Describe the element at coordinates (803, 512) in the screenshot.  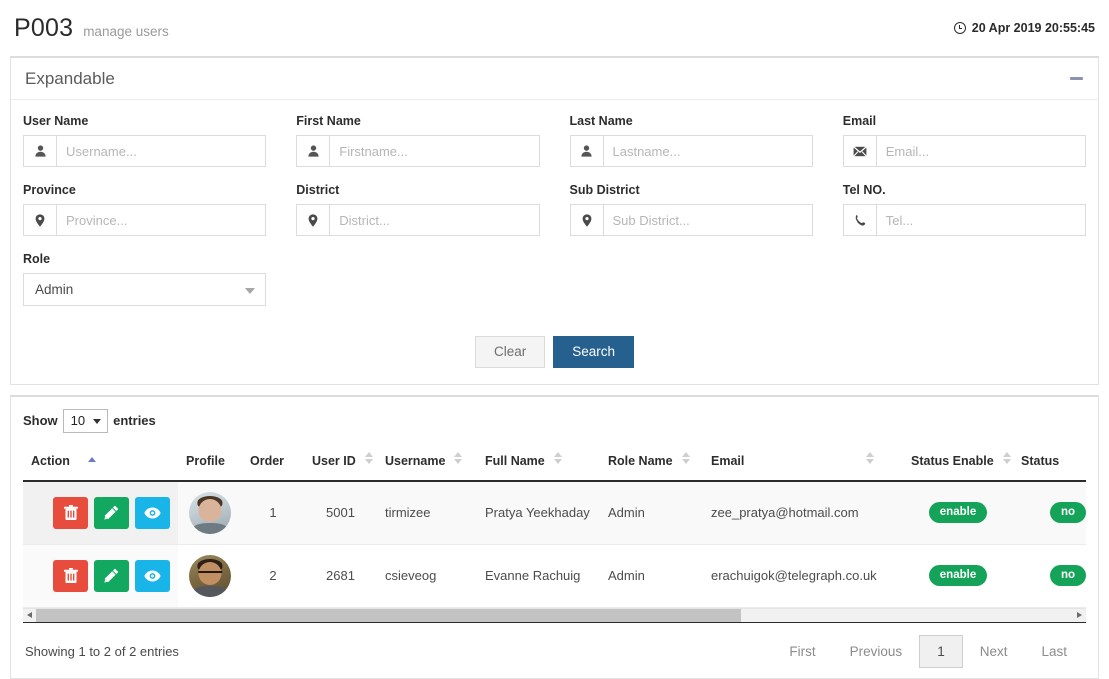
I see `email-cell: zee_pratya@hotmail.com` at that location.